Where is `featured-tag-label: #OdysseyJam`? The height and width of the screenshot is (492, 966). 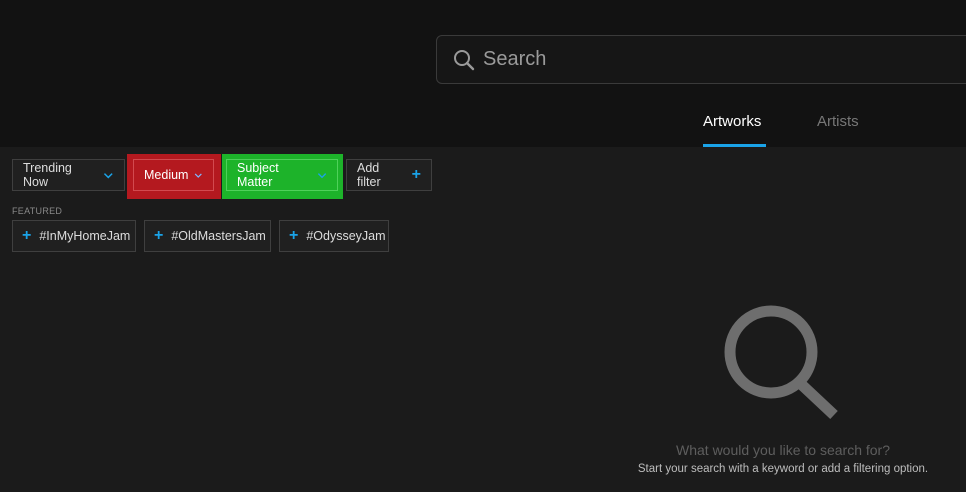 featured-tag-label: #OdysseyJam is located at coordinates (346, 236).